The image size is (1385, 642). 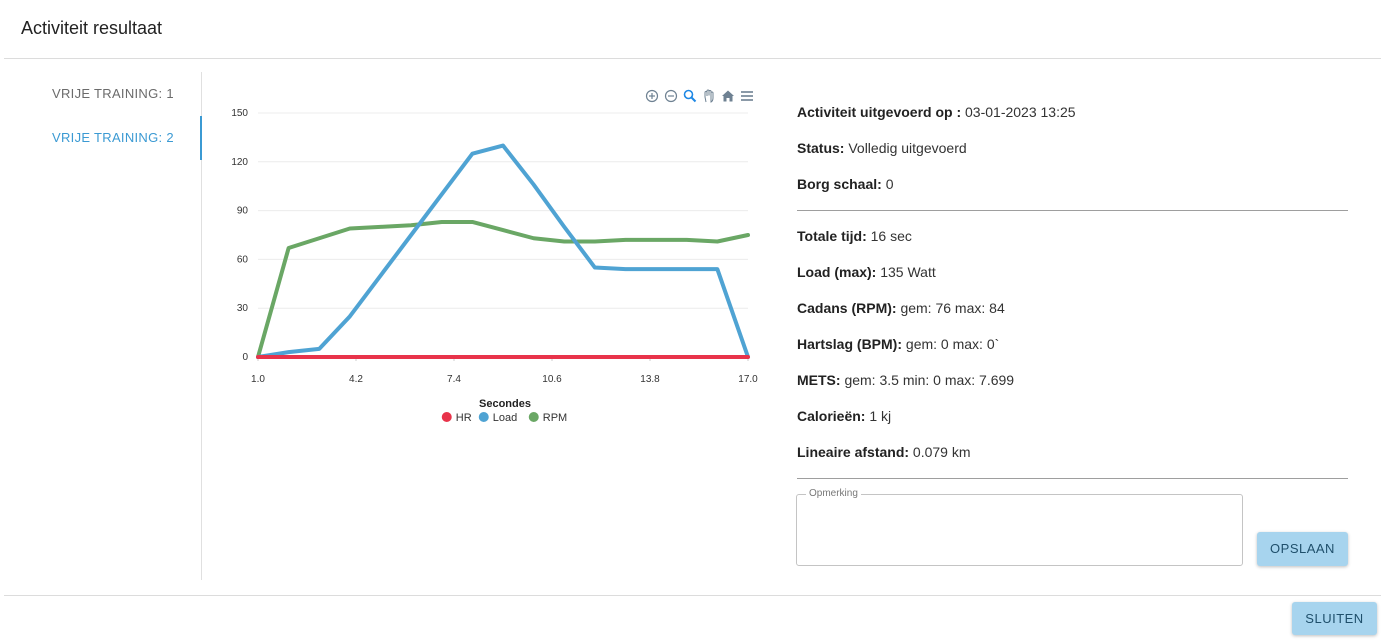 What do you see at coordinates (905, 148) in the screenshot?
I see `info-value: Volledig uitgevoerd` at bounding box center [905, 148].